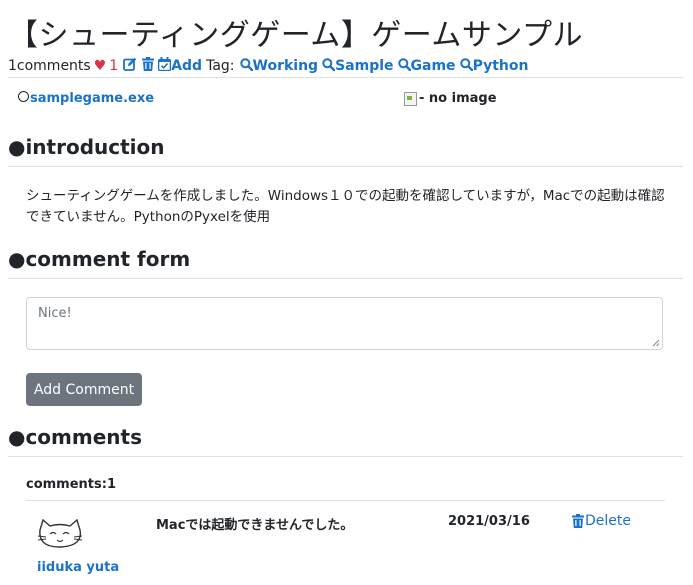 This screenshot has width=693, height=585. I want to click on comments-heading: ●comments, so click(75, 437).